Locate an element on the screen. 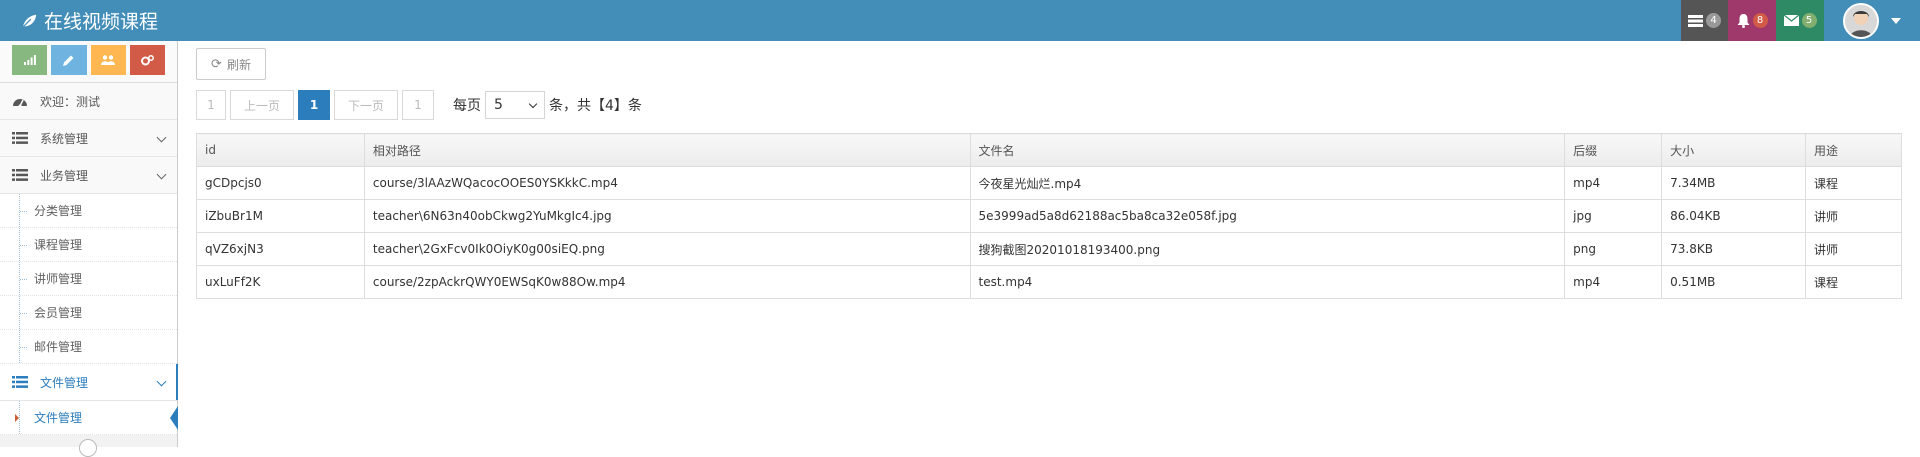 This screenshot has width=1920, height=457. column-header: 文件名 is located at coordinates (1267, 150).